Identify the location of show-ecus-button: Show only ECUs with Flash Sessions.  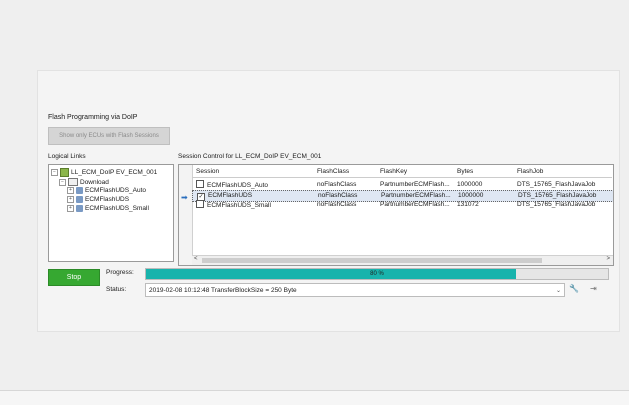
(109, 136).